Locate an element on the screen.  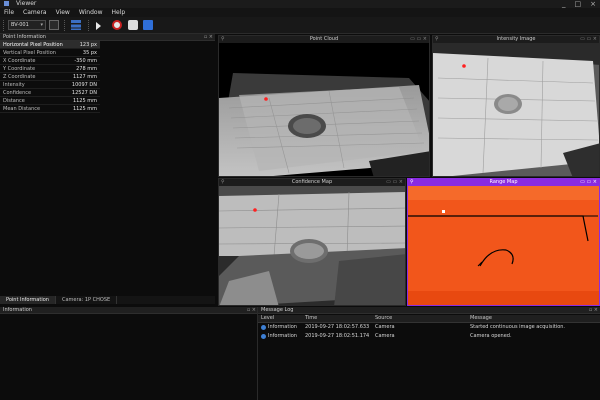
log-time: 2019-09-27 18:02:57.633 is located at coordinates (337, 327).